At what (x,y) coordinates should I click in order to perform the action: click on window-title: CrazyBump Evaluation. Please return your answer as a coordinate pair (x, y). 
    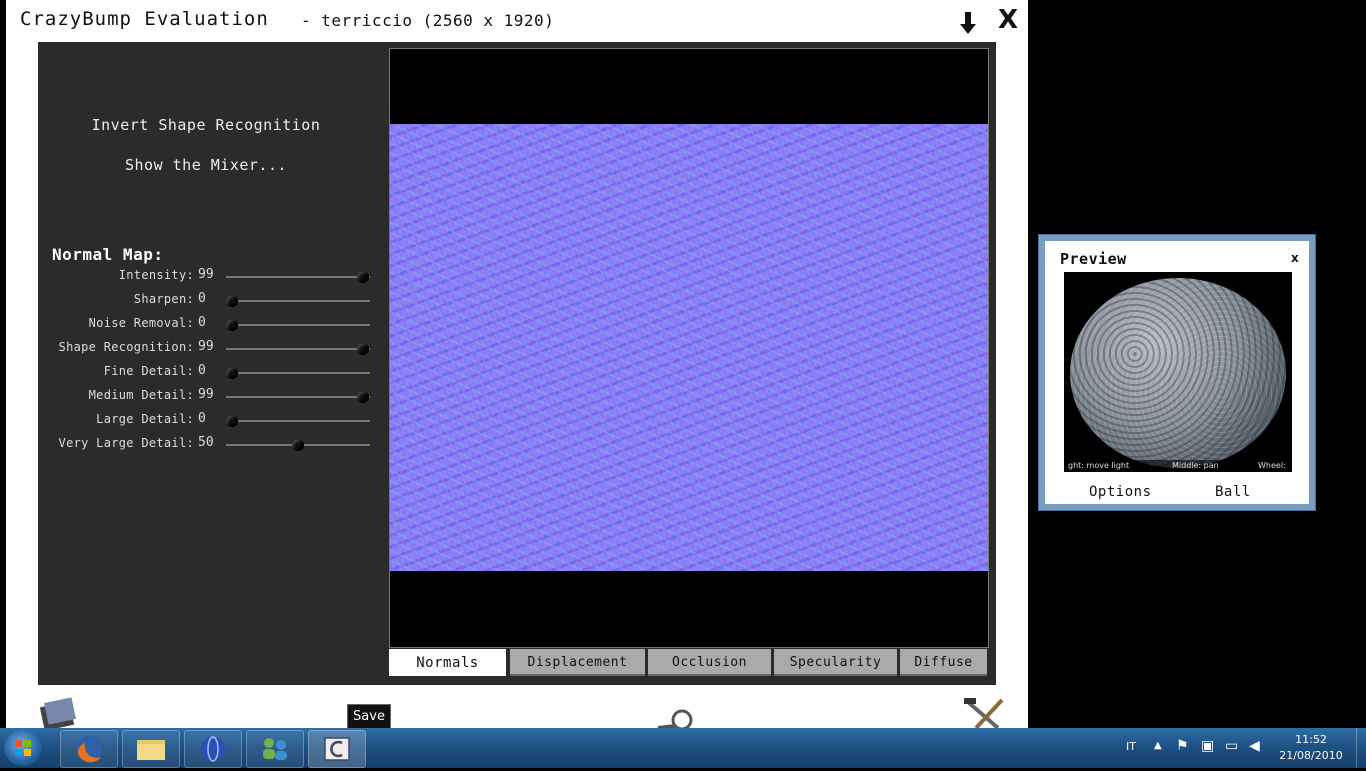
    Looking at the image, I should click on (144, 19).